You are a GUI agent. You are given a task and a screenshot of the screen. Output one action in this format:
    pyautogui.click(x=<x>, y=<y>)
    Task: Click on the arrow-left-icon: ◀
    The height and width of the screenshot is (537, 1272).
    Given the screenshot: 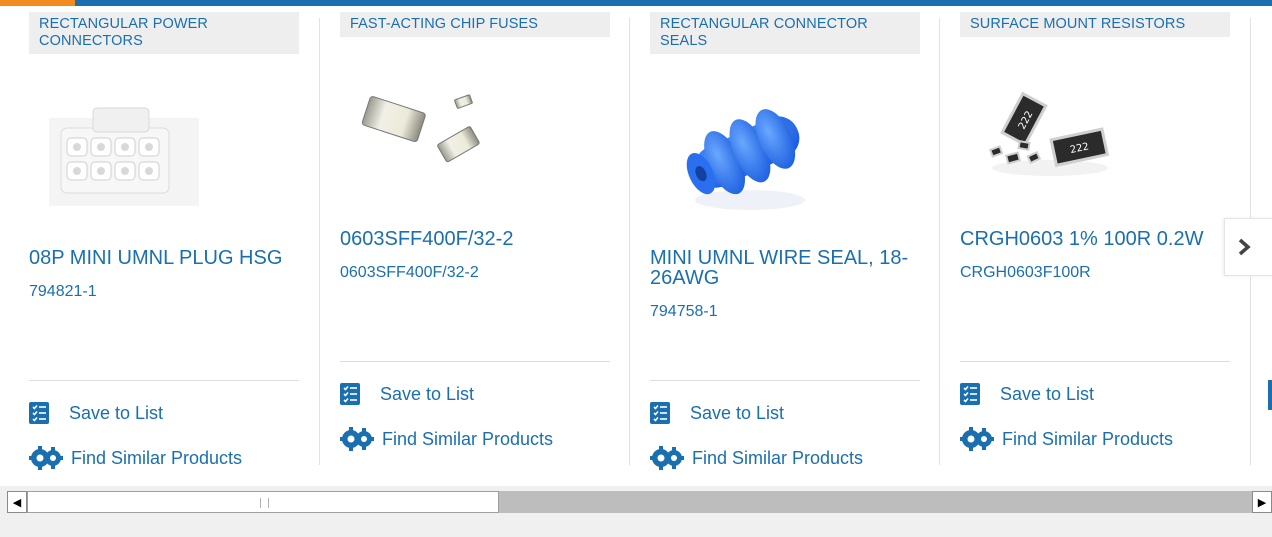 What is the action you would take?
    pyautogui.click(x=17, y=502)
    